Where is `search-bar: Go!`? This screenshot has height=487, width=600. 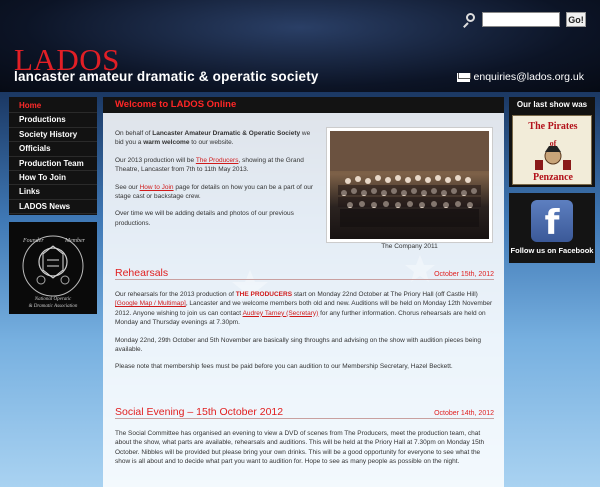
search-bar: Go! is located at coordinates (524, 20).